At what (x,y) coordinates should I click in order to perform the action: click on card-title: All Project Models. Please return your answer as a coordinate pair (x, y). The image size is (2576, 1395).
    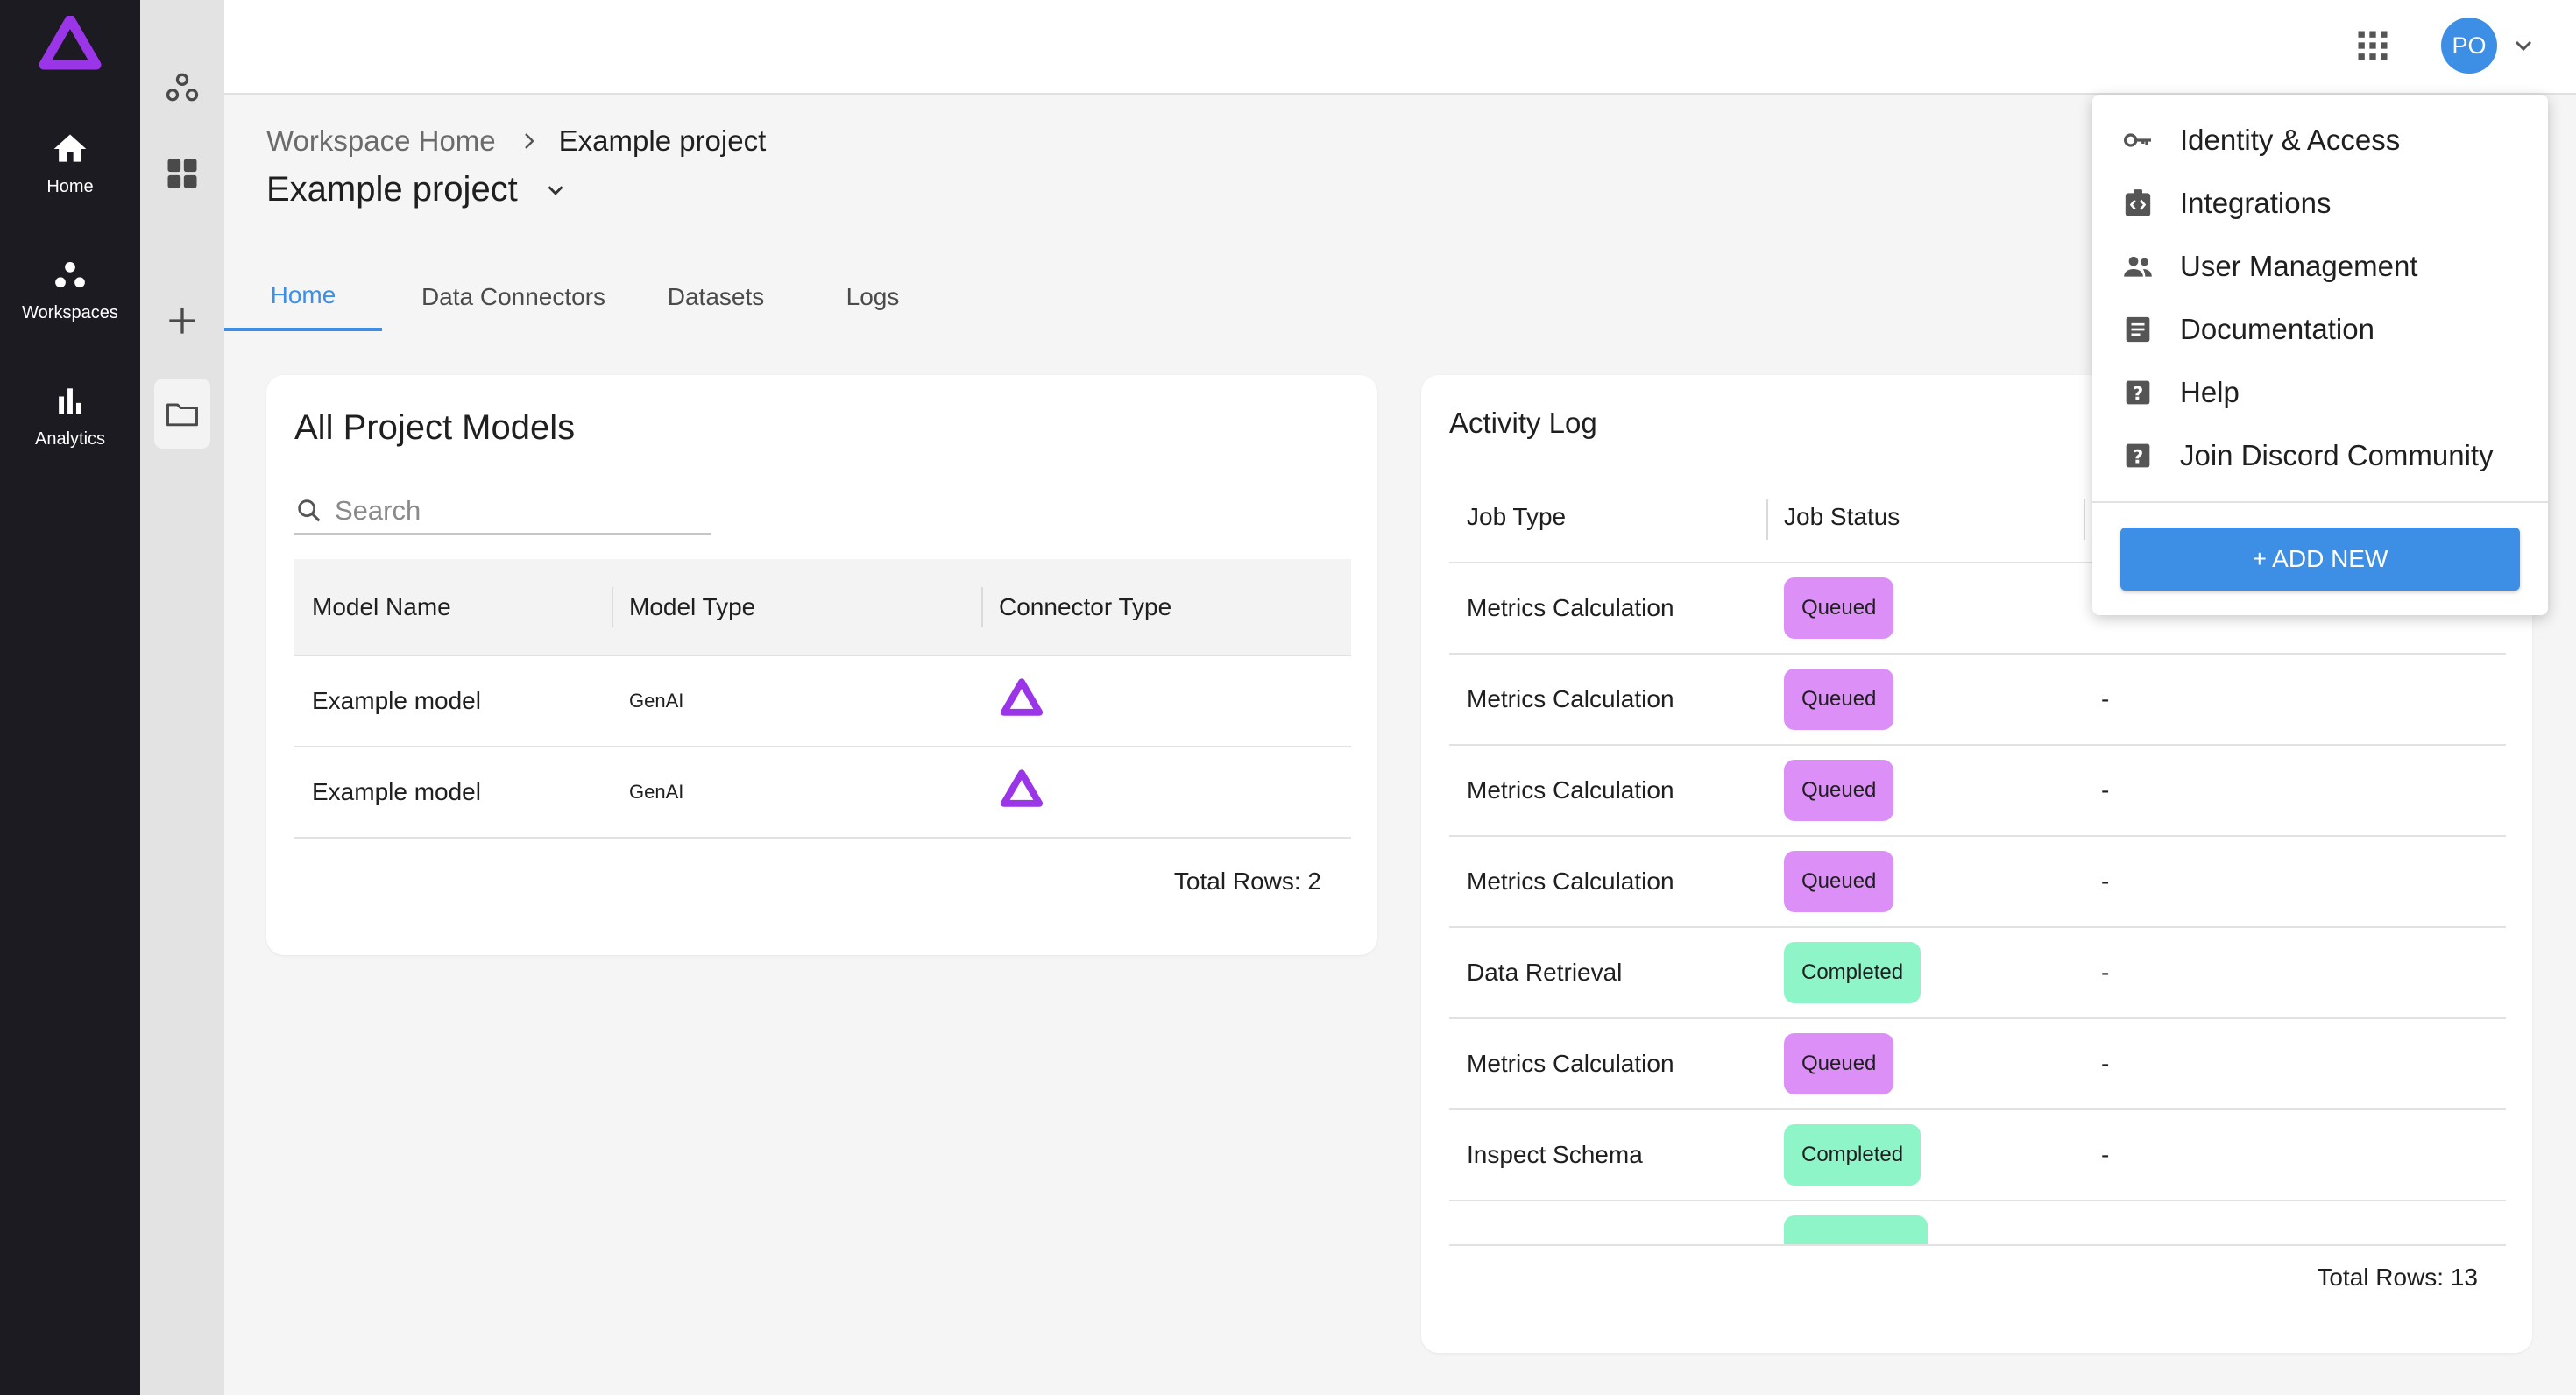
    Looking at the image, I should click on (435, 427).